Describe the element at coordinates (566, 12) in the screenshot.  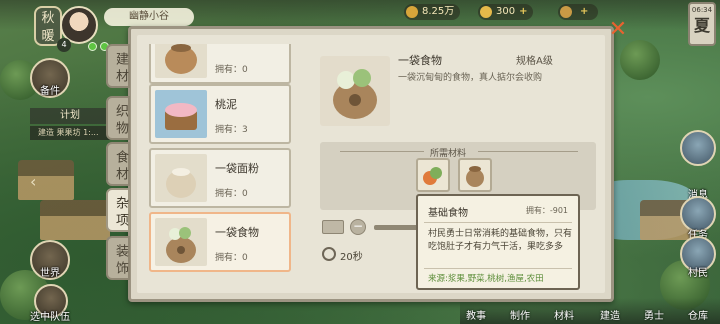
I see `resource-icon` at that location.